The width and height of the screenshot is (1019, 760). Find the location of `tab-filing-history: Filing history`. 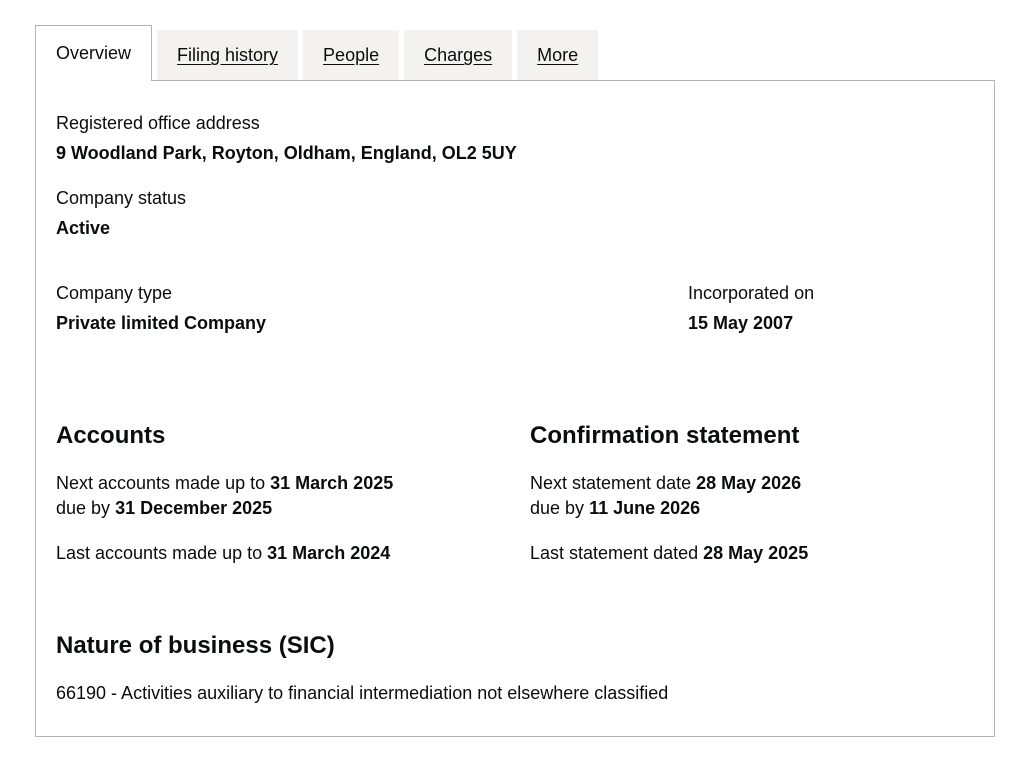

tab-filing-history: Filing history is located at coordinates (228, 55).